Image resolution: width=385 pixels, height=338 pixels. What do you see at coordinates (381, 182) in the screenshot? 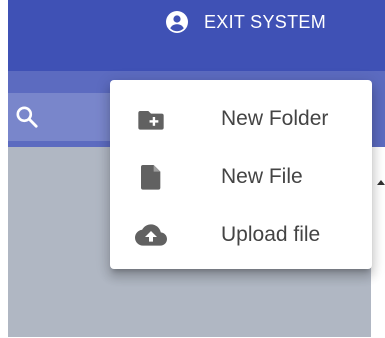
I see `scroll-up-arrow-icon` at bounding box center [381, 182].